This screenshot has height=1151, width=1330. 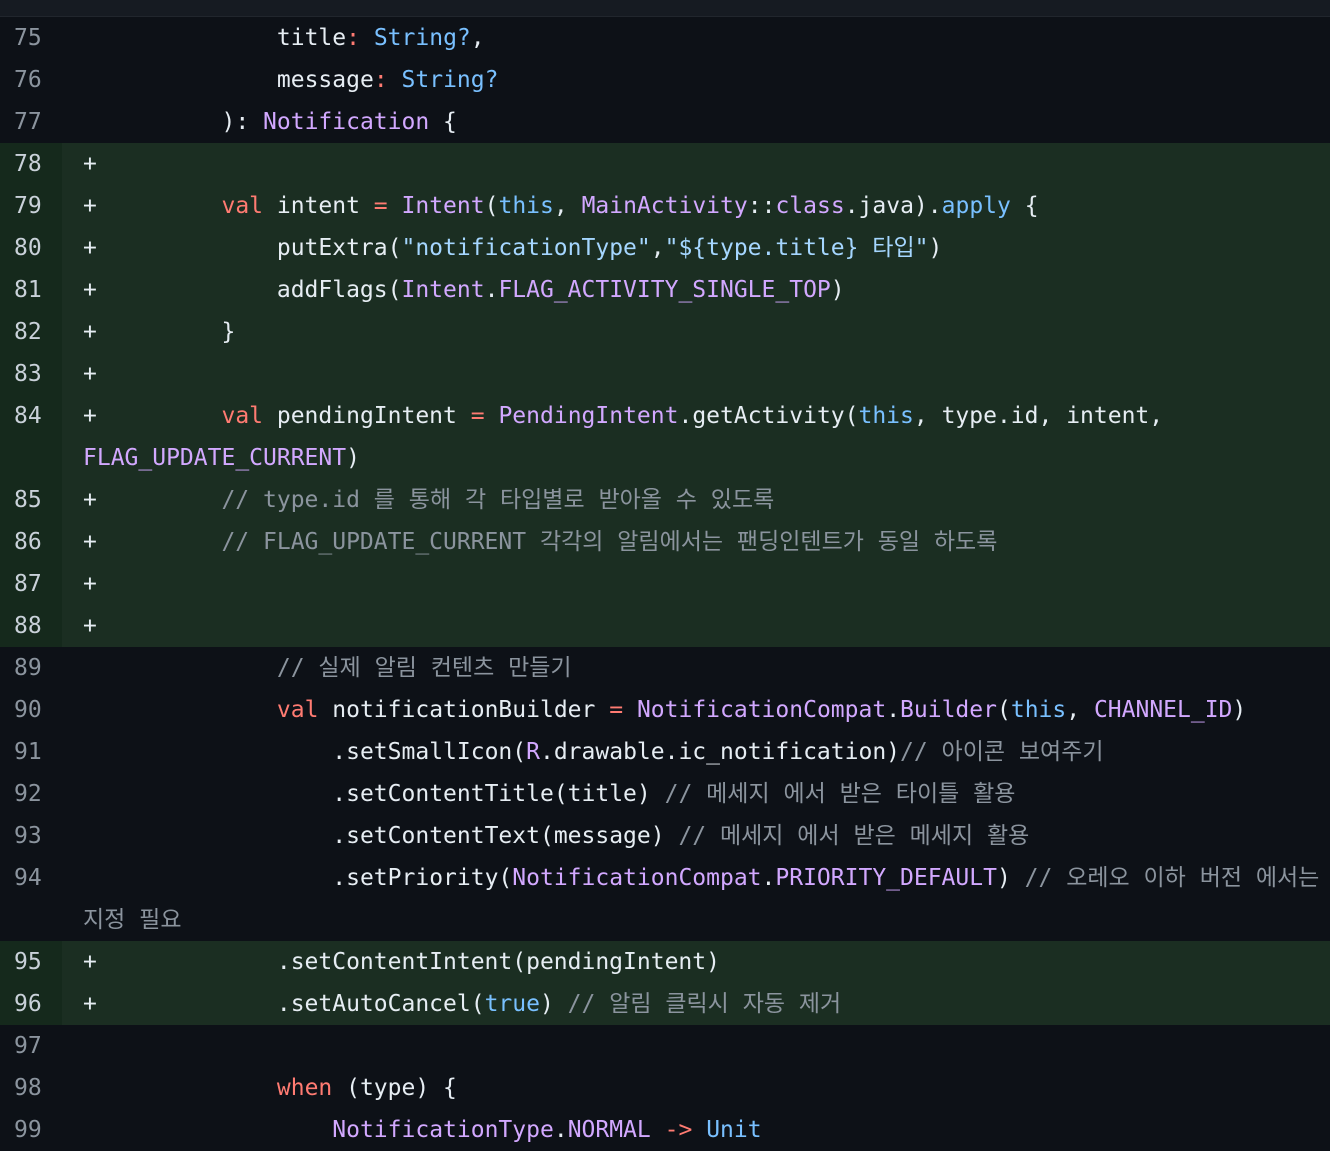 I want to click on diff-line-added: 85 + // type.id 를 통해 각 타입별로 받아올 수 있도록, so click(x=665, y=500).